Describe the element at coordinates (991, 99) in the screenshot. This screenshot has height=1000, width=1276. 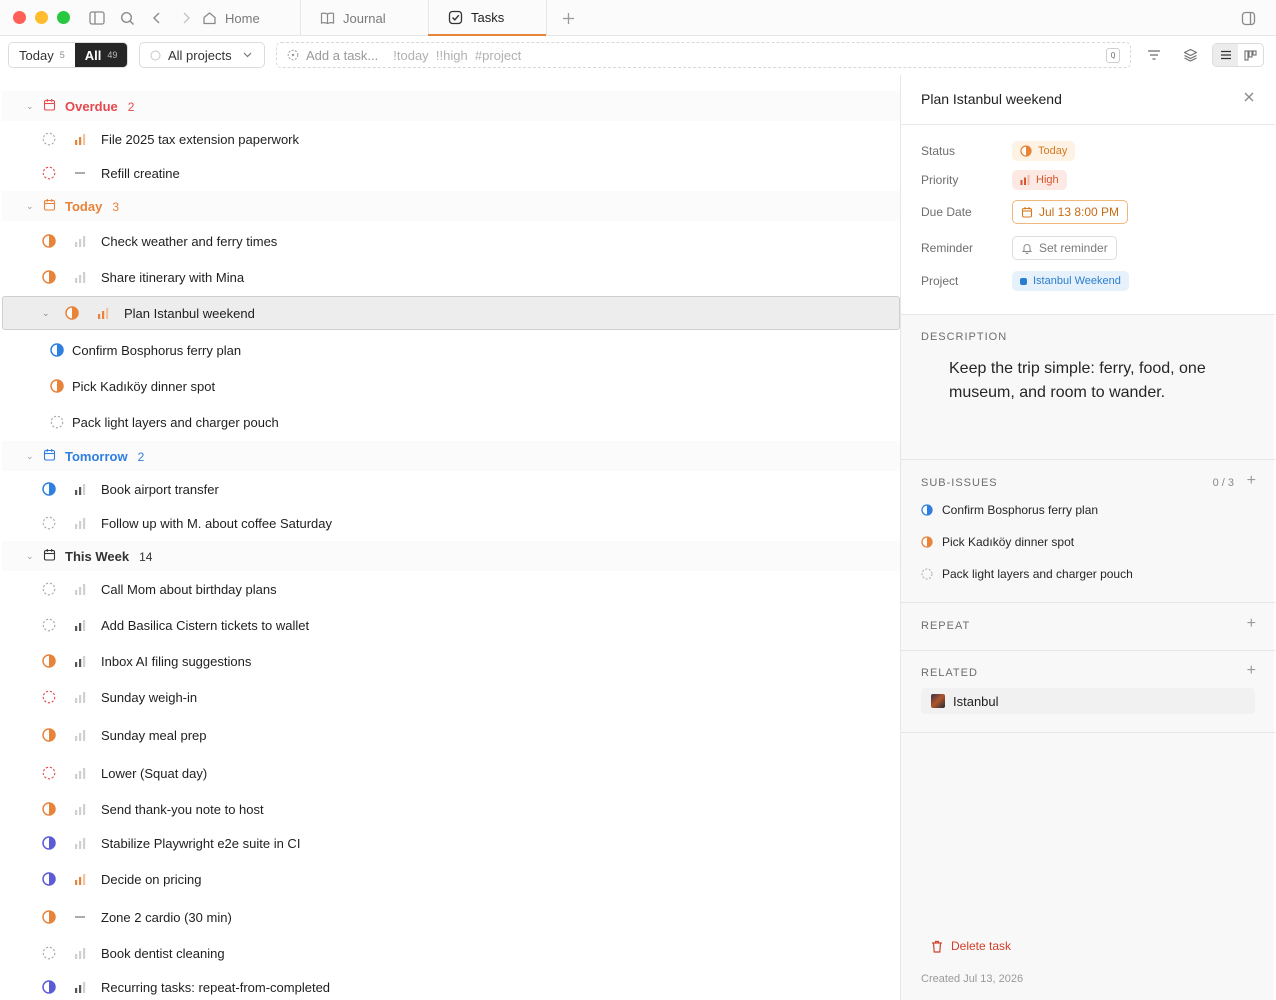
I see `detail-title: Plan Istanbul weekend` at that location.